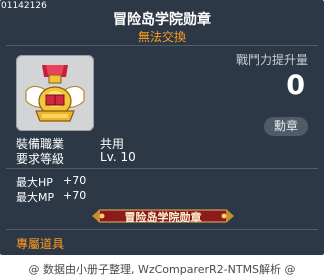 Image resolution: width=324 pixels, height=277 pixels. I want to click on stat-label: 最大MP, so click(35, 197).